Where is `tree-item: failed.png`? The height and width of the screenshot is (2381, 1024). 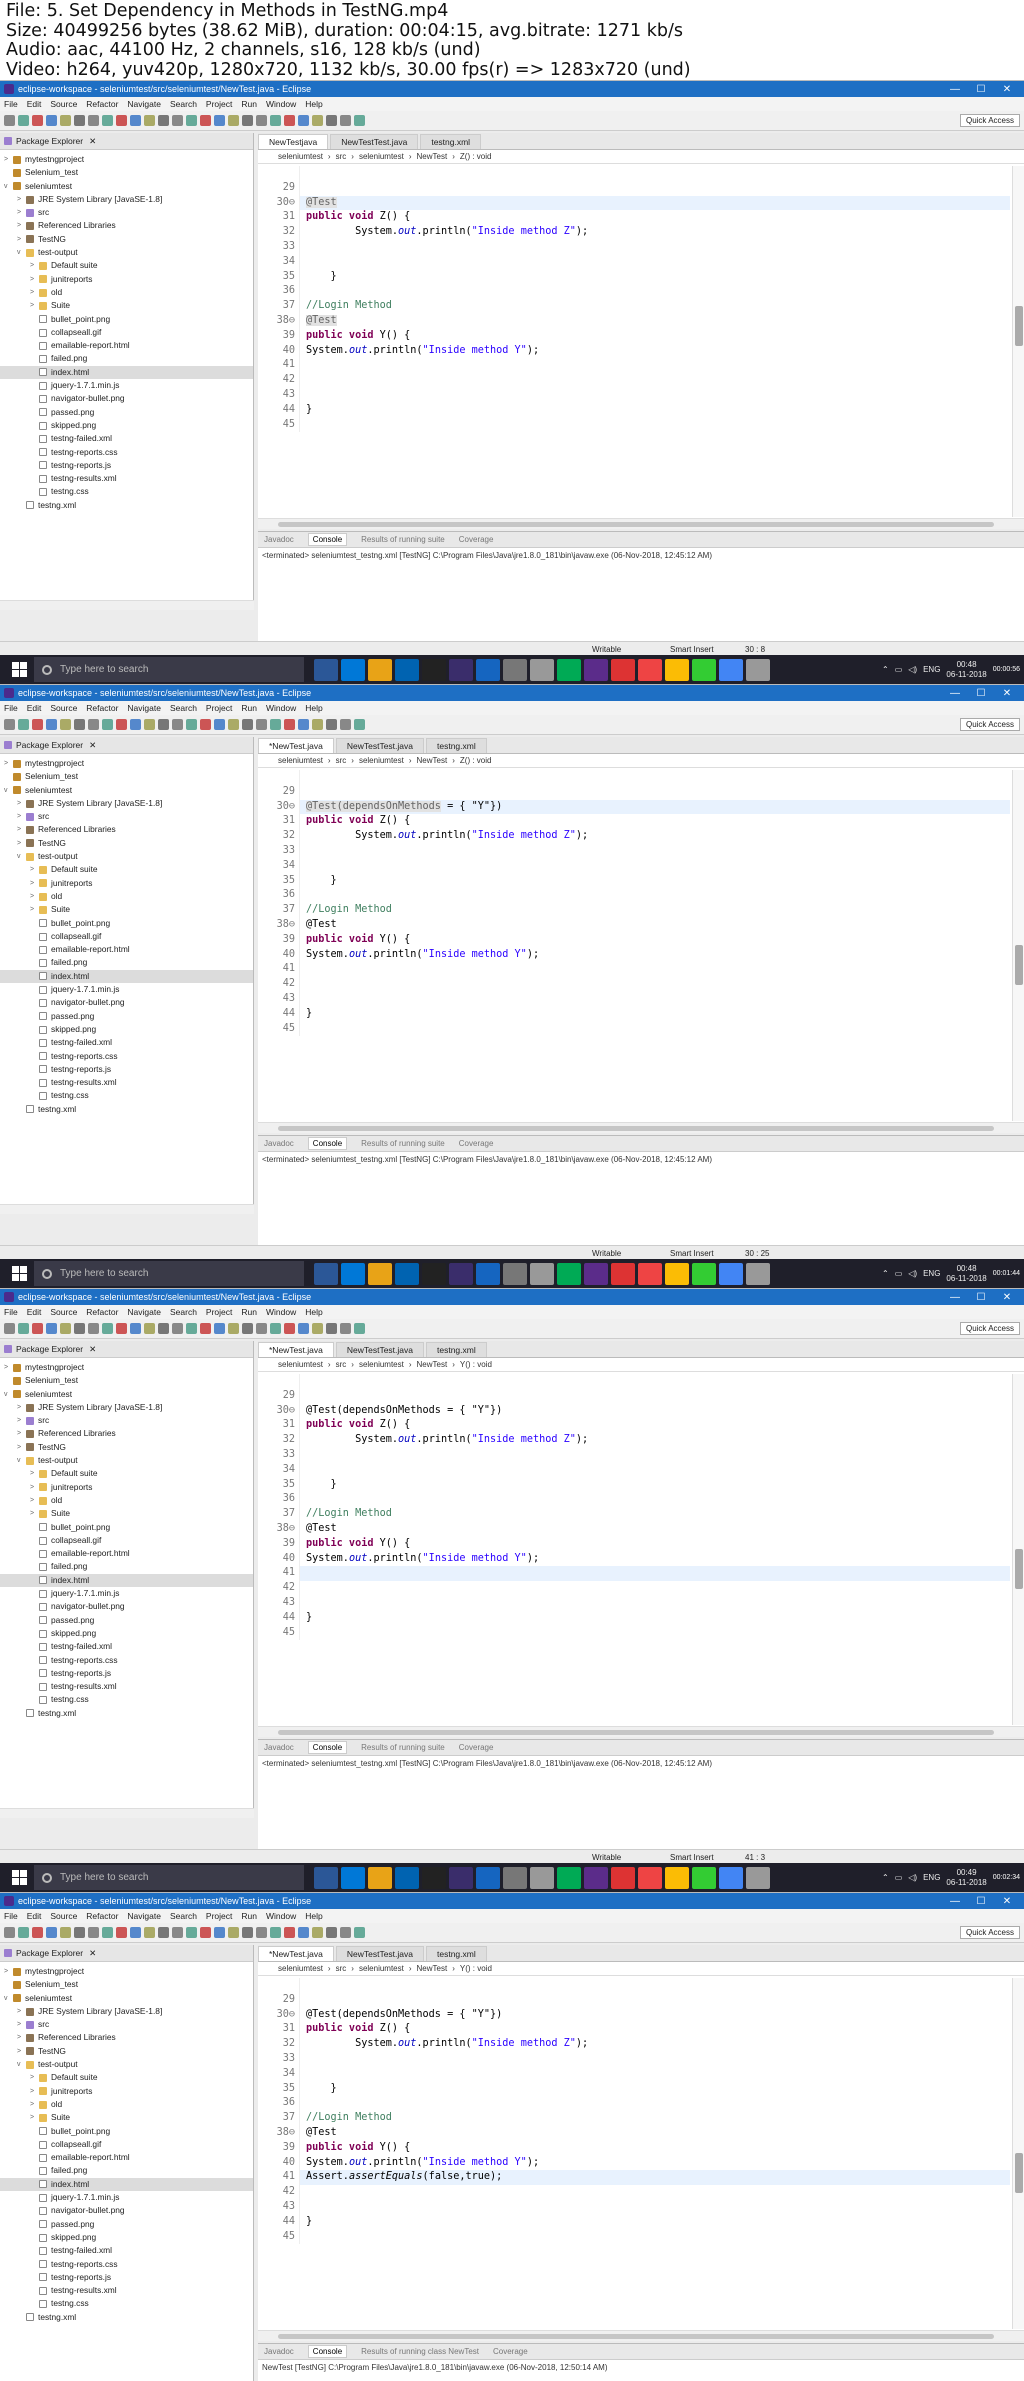 tree-item: failed.png is located at coordinates (126, 358).